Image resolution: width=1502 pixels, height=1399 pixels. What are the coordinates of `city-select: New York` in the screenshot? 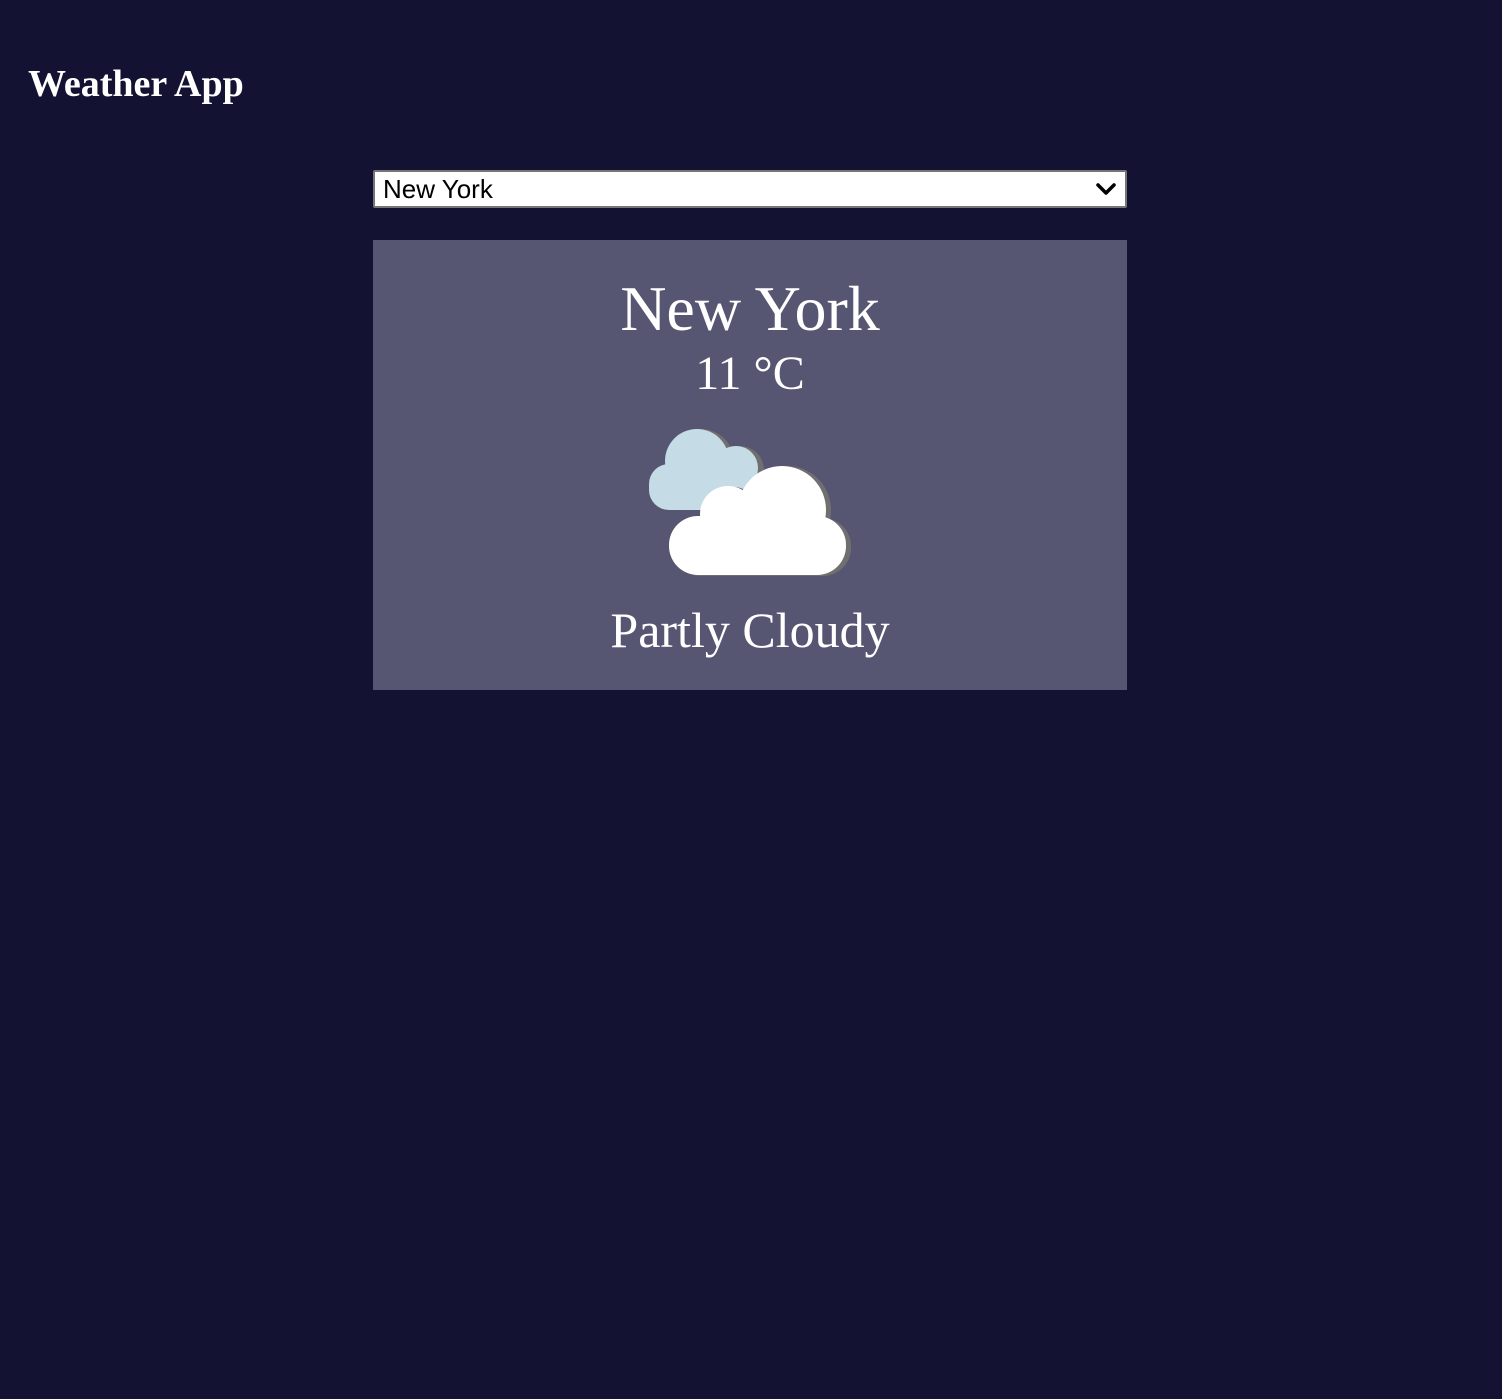 It's located at (750, 189).